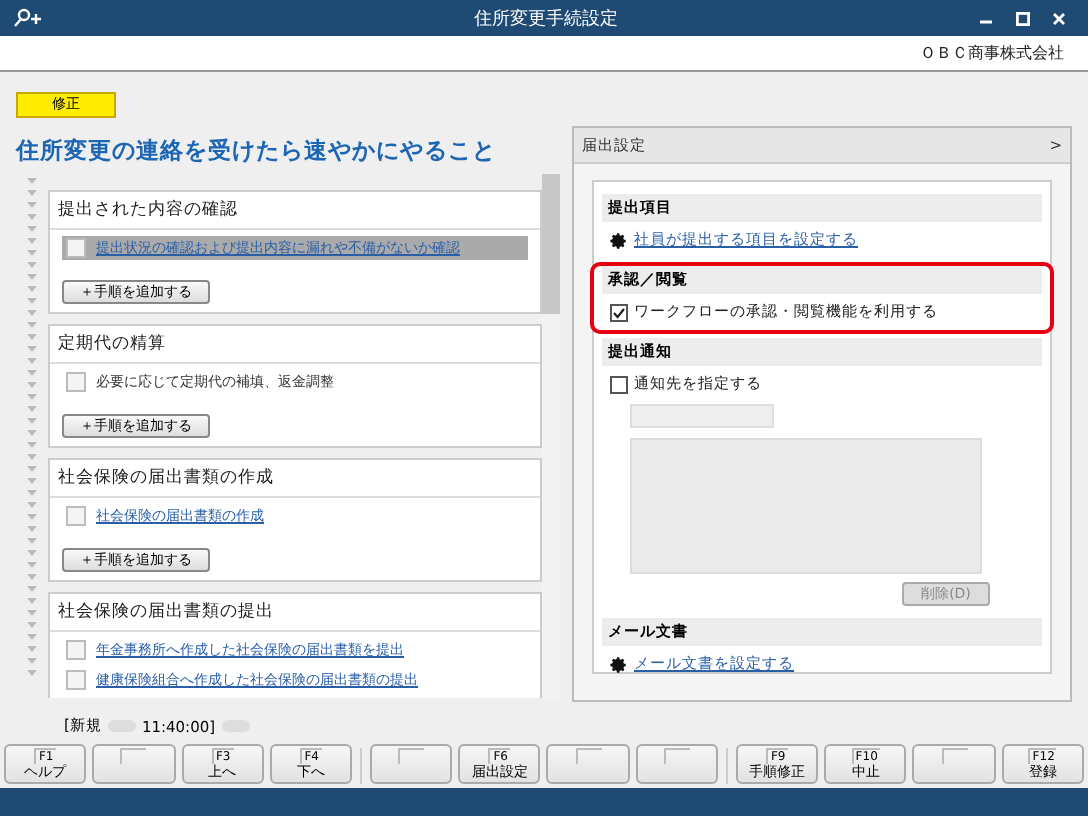 The width and height of the screenshot is (1088, 816). What do you see at coordinates (546, 19) in the screenshot?
I see `window-title: 住所変更手続設定` at bounding box center [546, 19].